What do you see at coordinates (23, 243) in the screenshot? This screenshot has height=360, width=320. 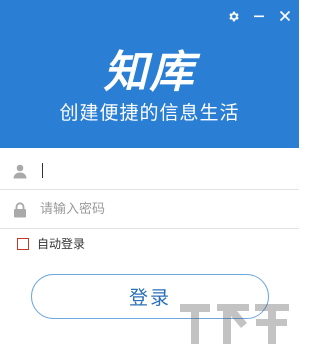 I see `auto-login-checkbox` at bounding box center [23, 243].